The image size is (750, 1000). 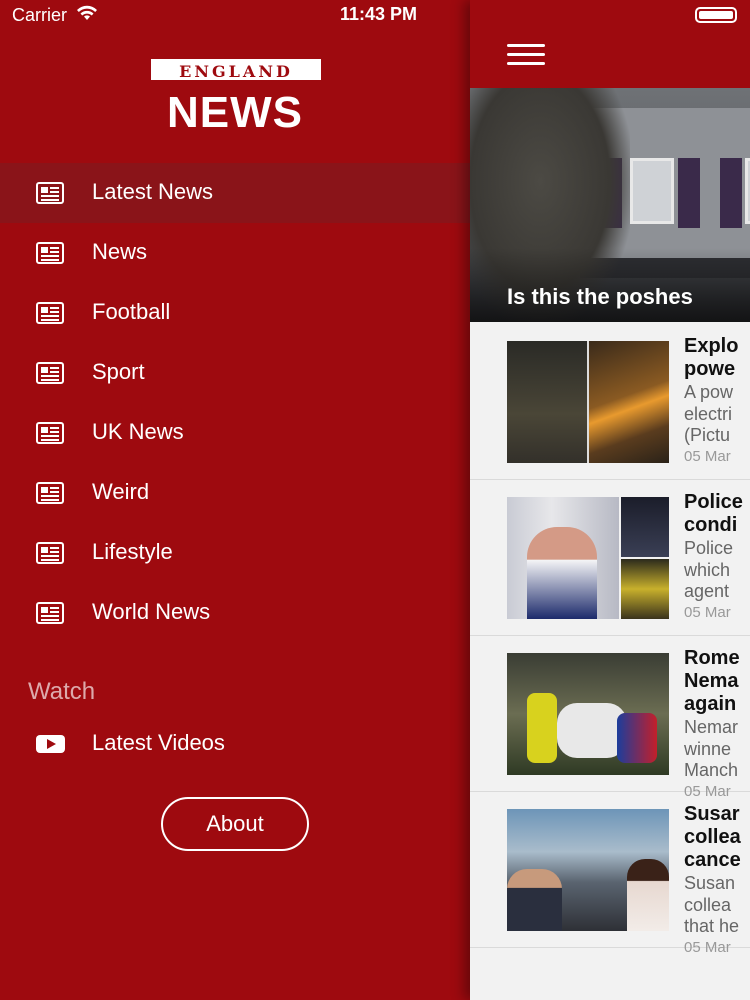 What do you see at coordinates (710, 704) in the screenshot?
I see `article-title: again` at bounding box center [710, 704].